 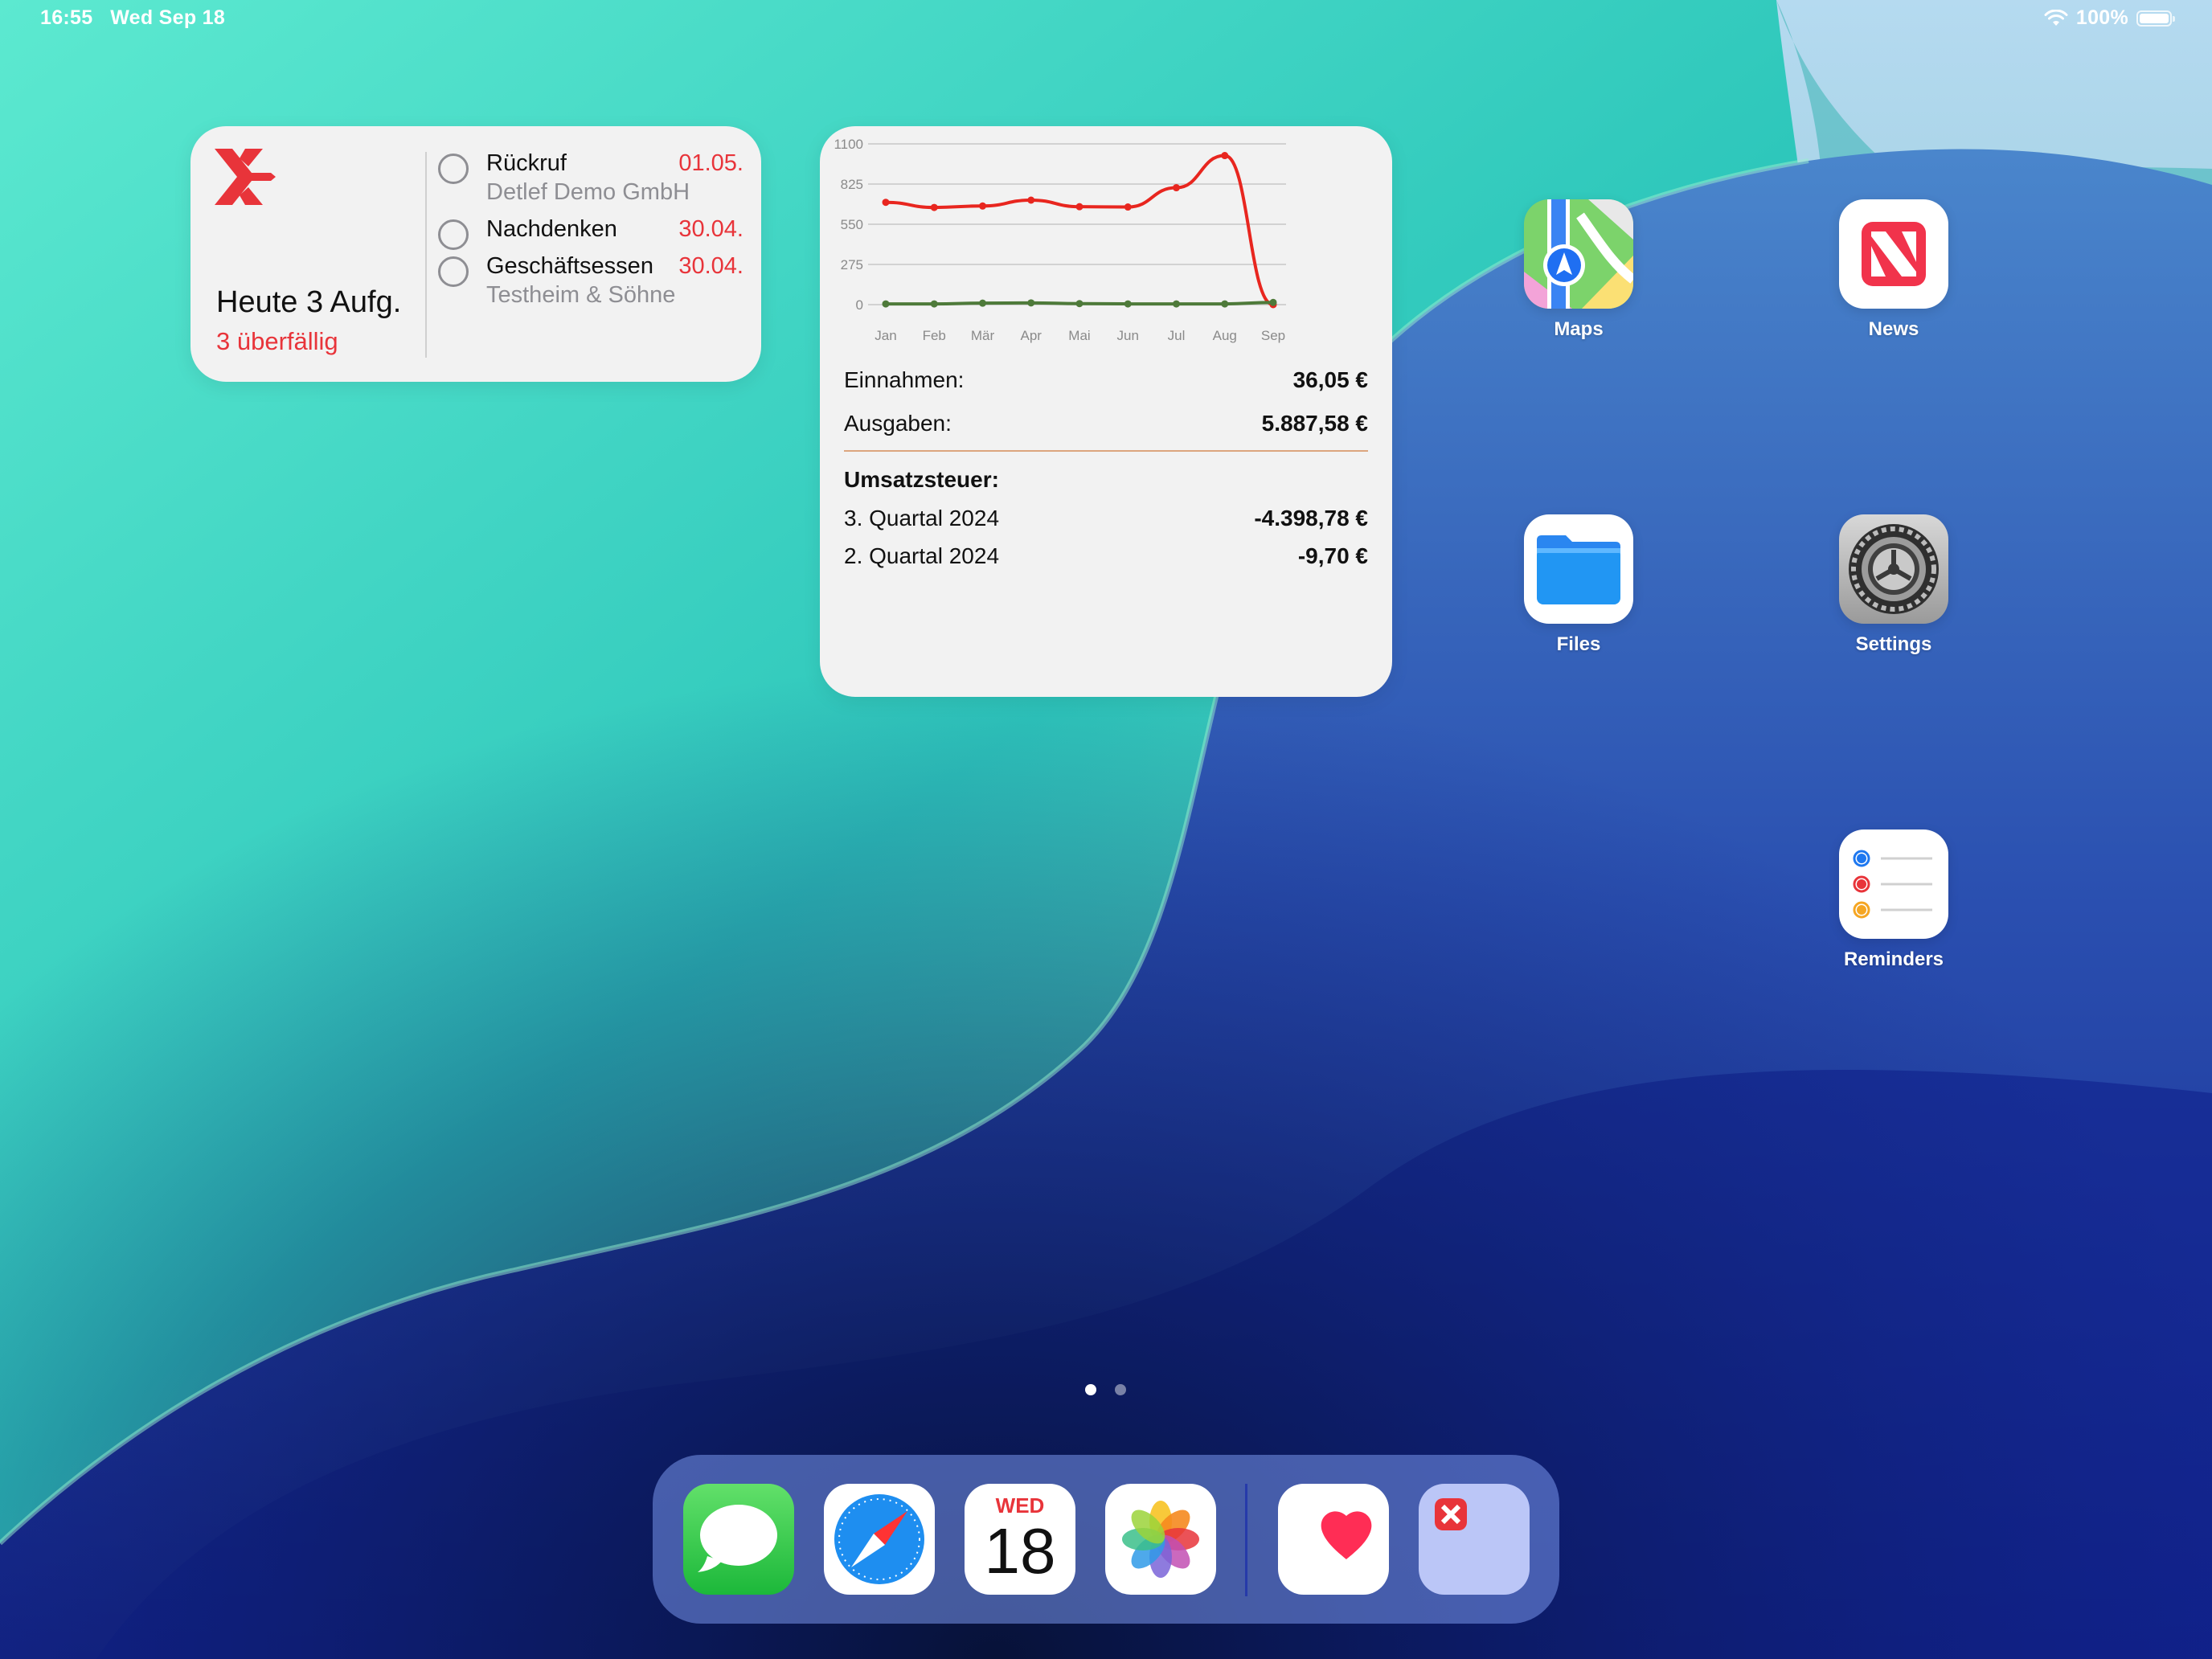 I want to click on battery-percentage: 100%, so click(x=2101, y=17).